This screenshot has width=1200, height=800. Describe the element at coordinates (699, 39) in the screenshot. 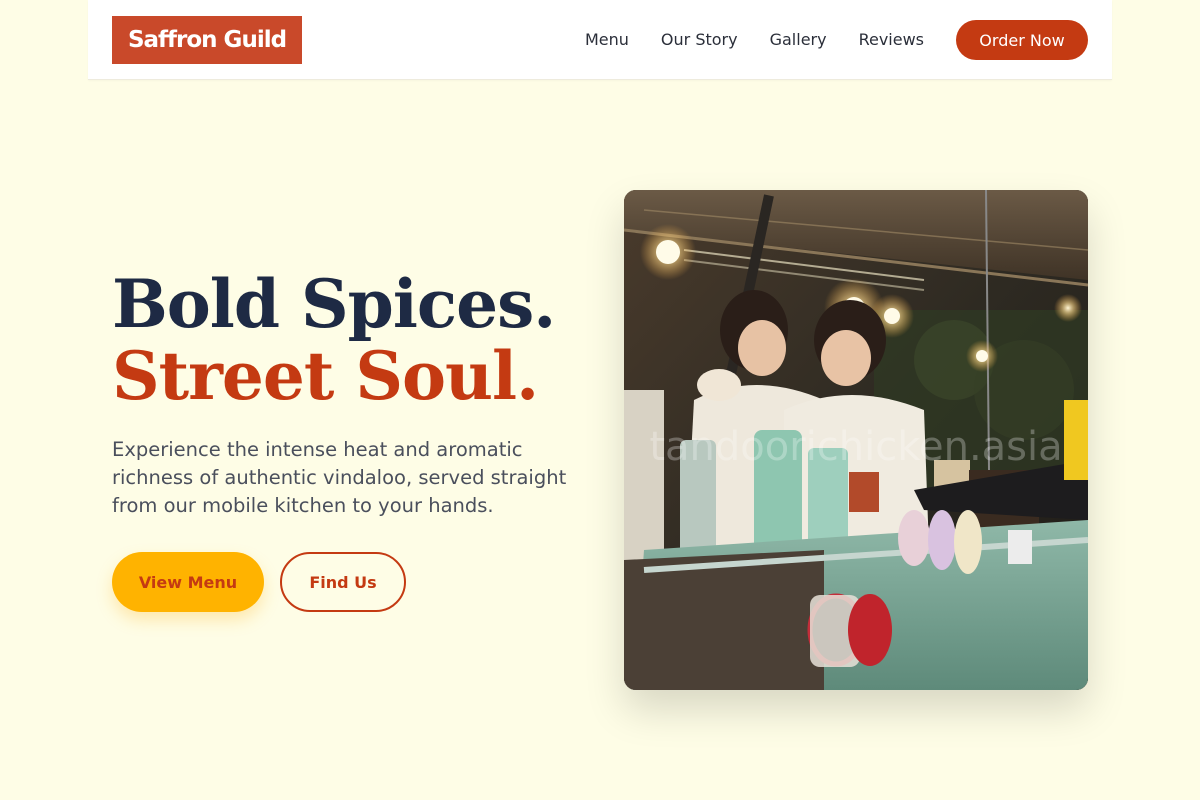

I see `nav-link-our-story: Our Story` at that location.